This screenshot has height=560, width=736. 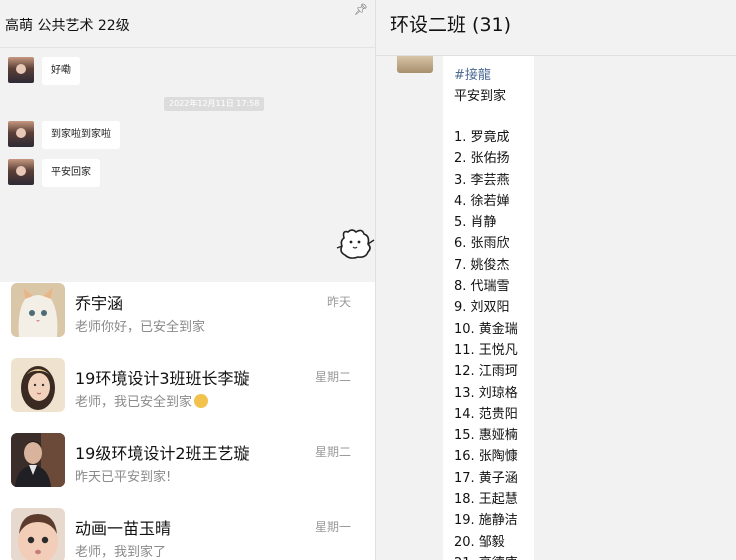 I want to click on conversation-preview: 老师你好，已安全到家, so click(x=140, y=327).